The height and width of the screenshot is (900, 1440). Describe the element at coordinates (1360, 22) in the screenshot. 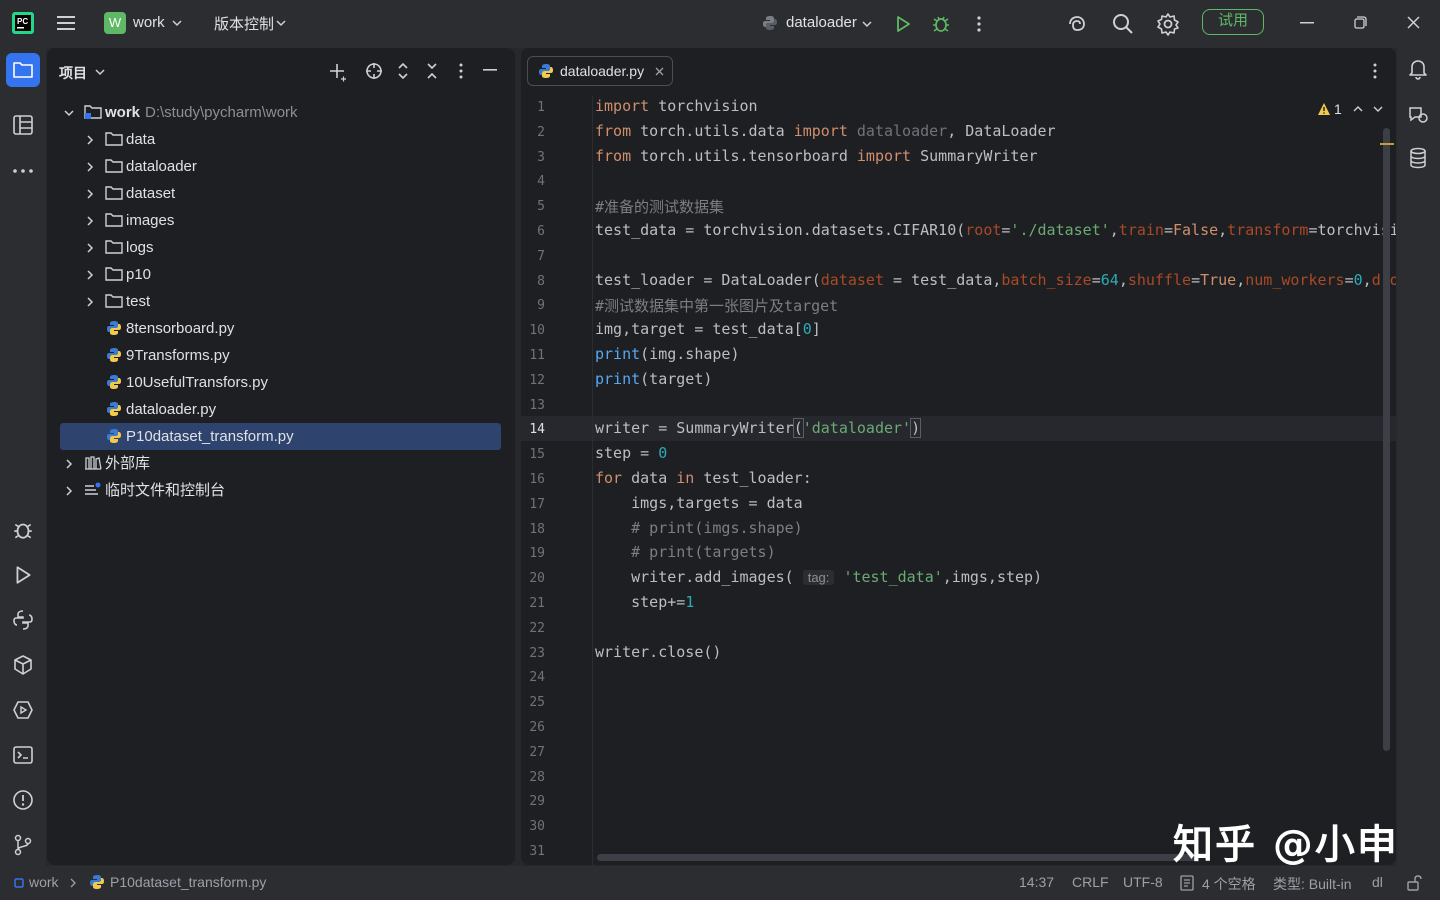

I see `restore-icon` at that location.